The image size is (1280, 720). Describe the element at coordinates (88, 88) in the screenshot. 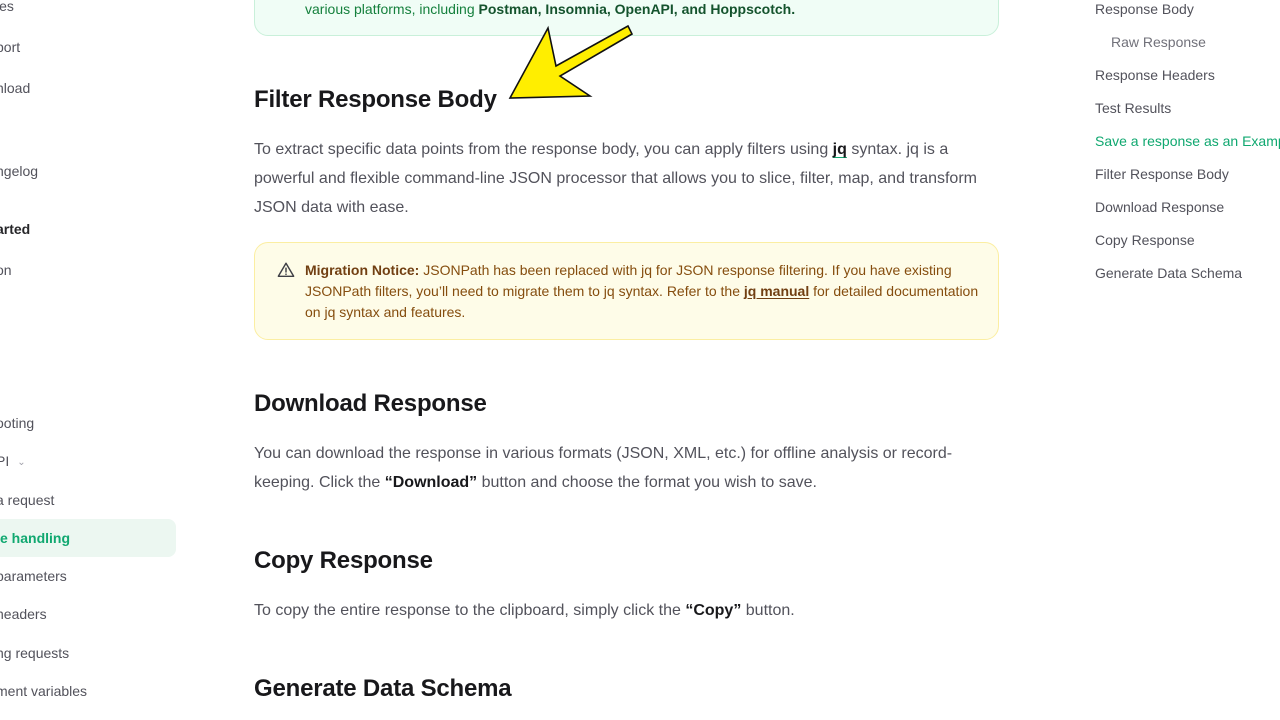

I see `sidebar-item-nload: nload` at that location.